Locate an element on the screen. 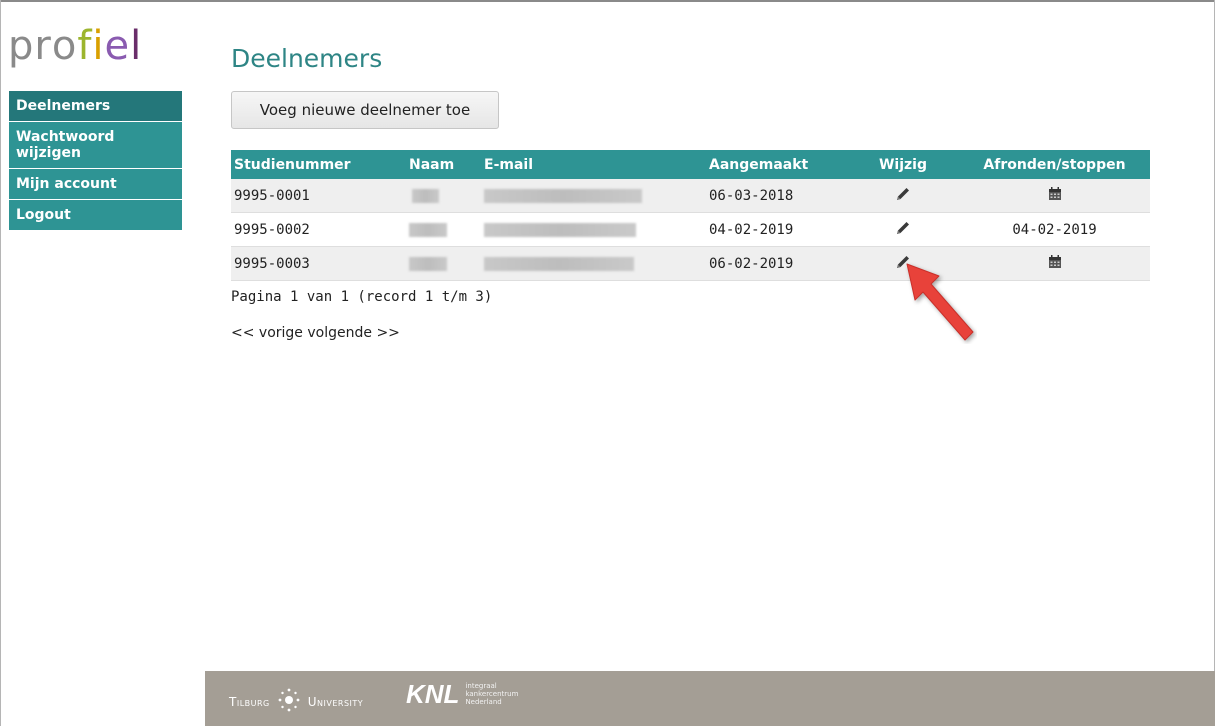  annotation-arrow-icon is located at coordinates (941, 305).